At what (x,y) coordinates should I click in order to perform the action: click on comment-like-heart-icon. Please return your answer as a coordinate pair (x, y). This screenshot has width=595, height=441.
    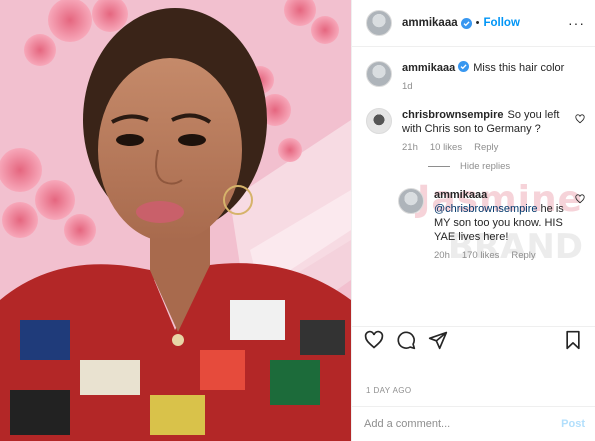
    Looking at the image, I should click on (580, 119).